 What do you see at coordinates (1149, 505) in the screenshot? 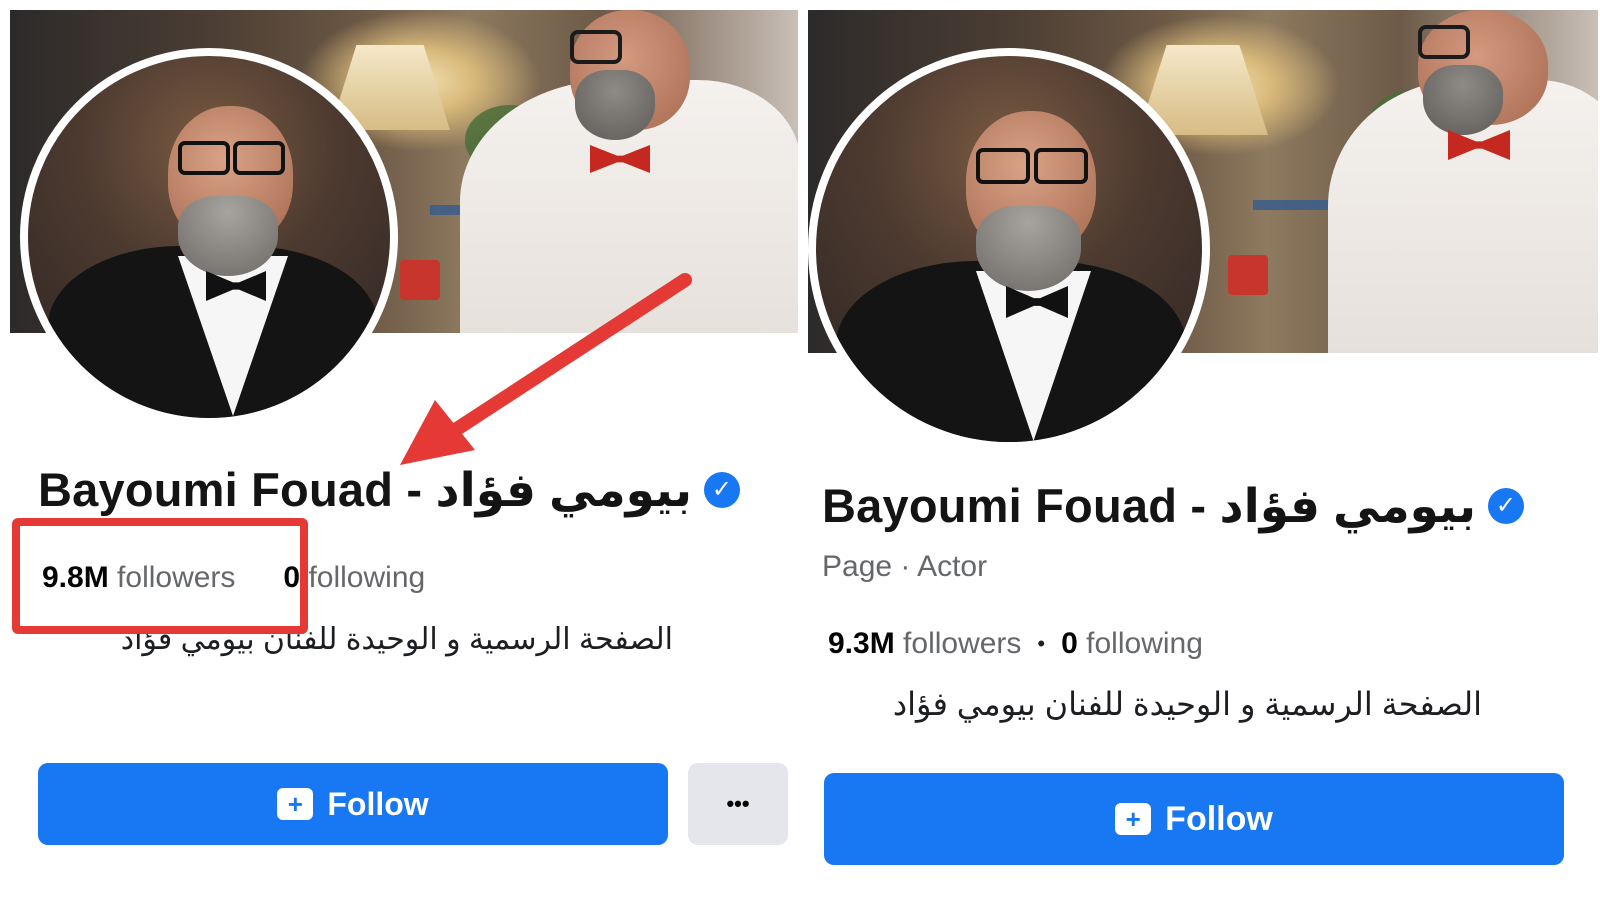
I see `page-name: Bayoumi Fouad - بيومي فؤاد` at bounding box center [1149, 505].